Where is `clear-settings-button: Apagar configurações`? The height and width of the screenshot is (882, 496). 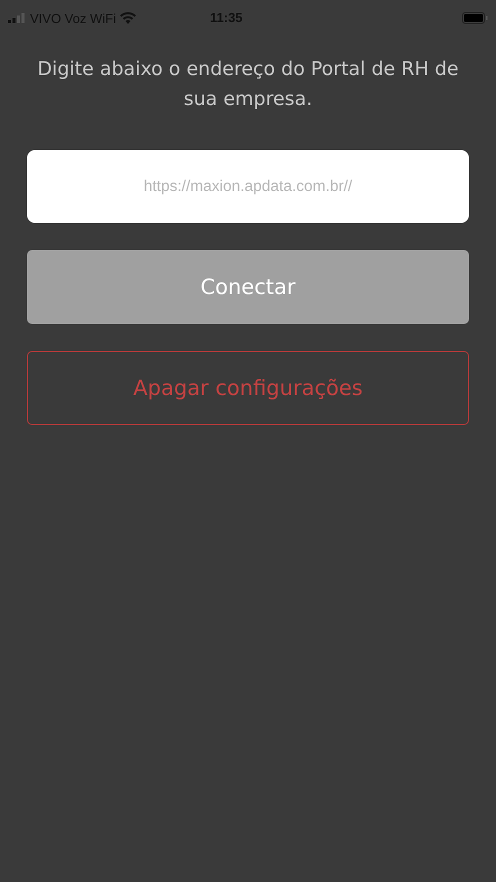 clear-settings-button: Apagar configurações is located at coordinates (248, 388).